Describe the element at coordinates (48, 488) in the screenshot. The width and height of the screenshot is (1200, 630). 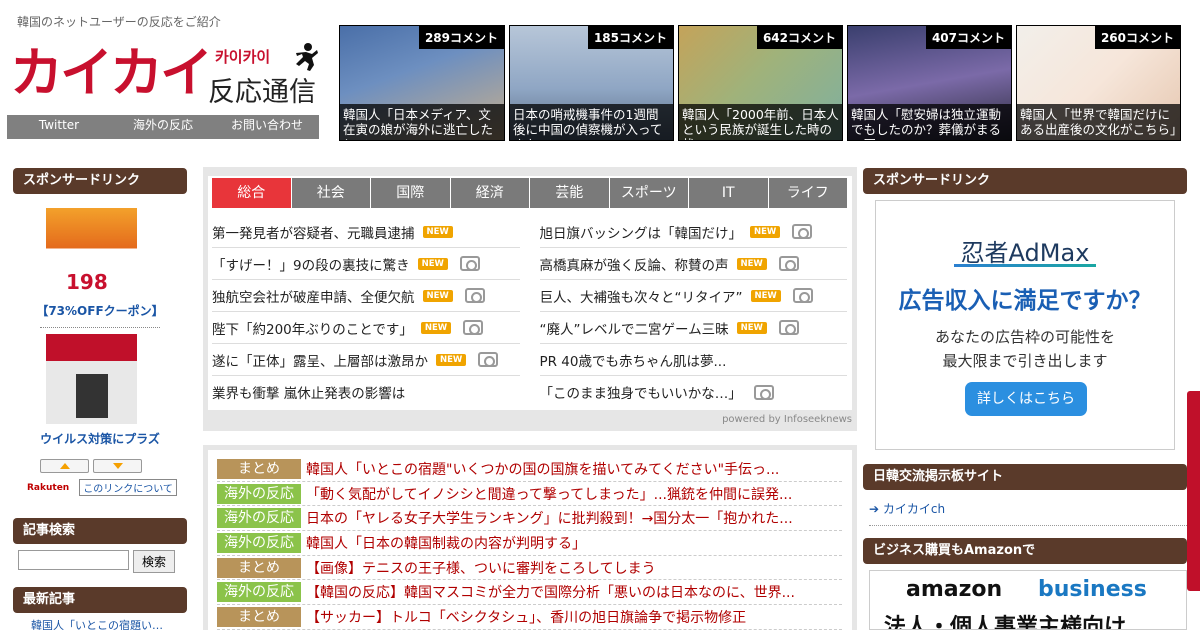
I see `rakuten-logo: Rakuten` at that location.